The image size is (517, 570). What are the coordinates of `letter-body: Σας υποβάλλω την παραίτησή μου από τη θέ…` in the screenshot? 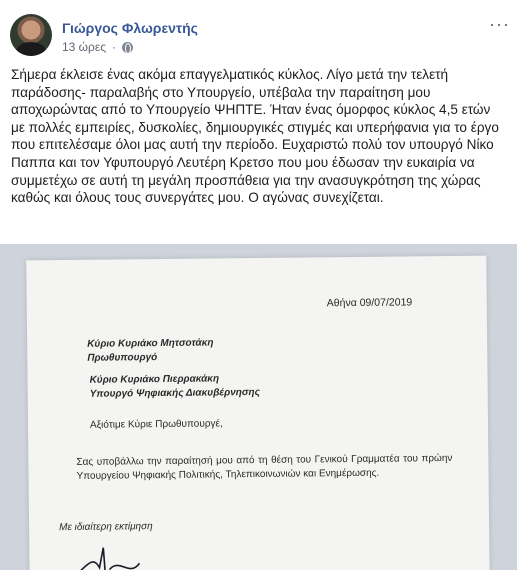 It's located at (264, 467).